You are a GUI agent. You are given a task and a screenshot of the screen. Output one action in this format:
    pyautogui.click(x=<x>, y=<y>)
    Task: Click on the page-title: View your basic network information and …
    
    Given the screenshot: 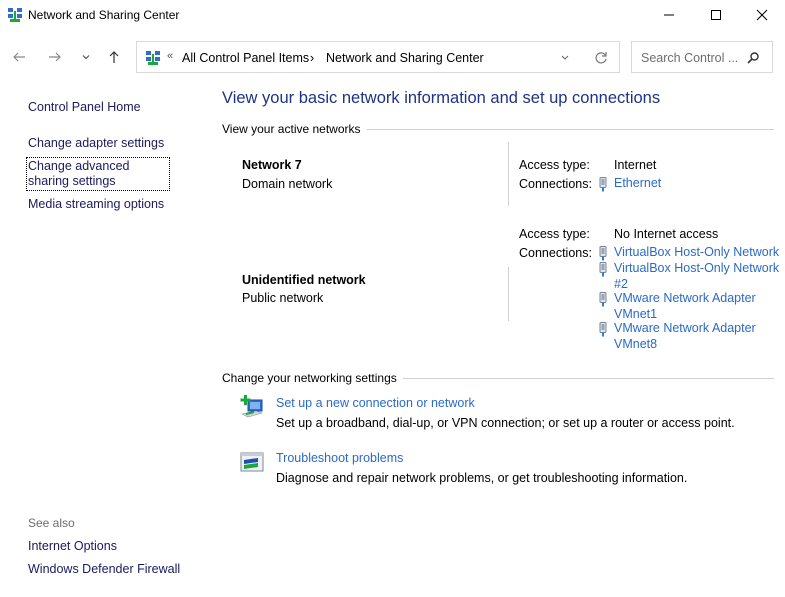 What is the action you would take?
    pyautogui.click(x=441, y=98)
    